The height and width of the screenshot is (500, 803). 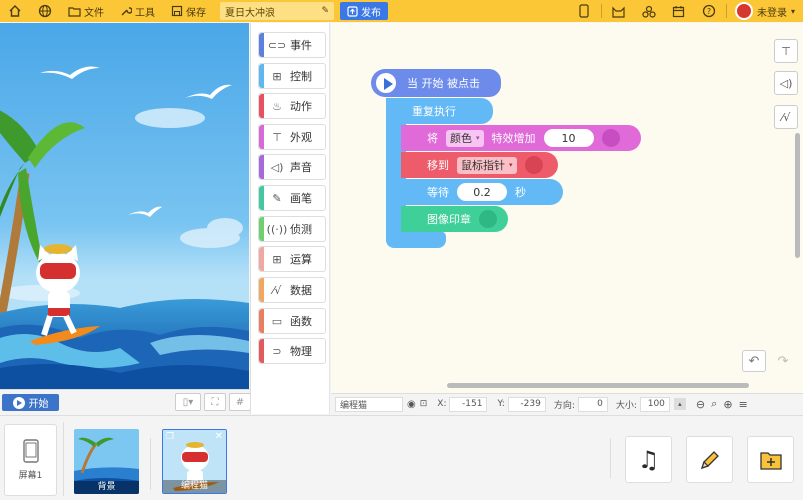 I want to click on help-icon: ?, so click(x=709, y=11).